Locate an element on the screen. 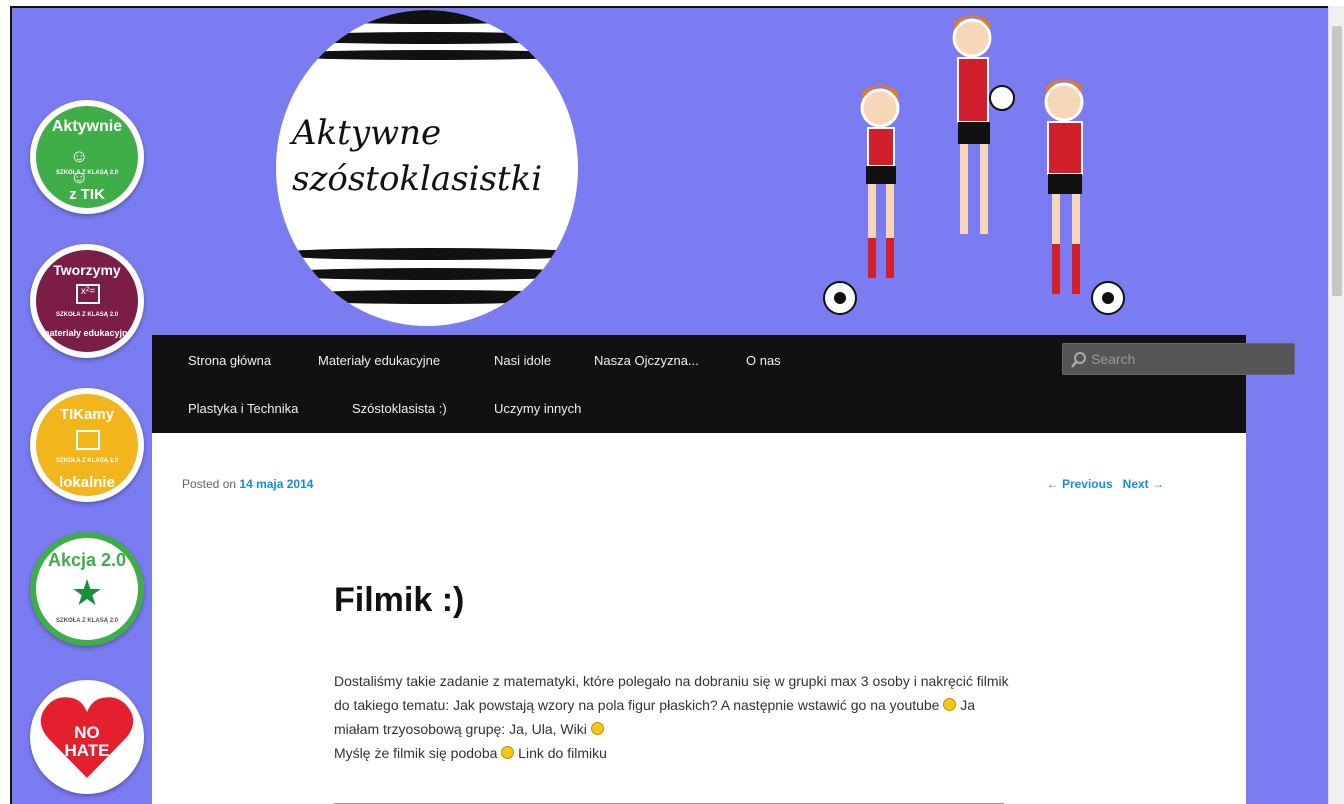 The height and width of the screenshot is (804, 1344). scrollbar-thumb is located at coordinates (1337, 161).